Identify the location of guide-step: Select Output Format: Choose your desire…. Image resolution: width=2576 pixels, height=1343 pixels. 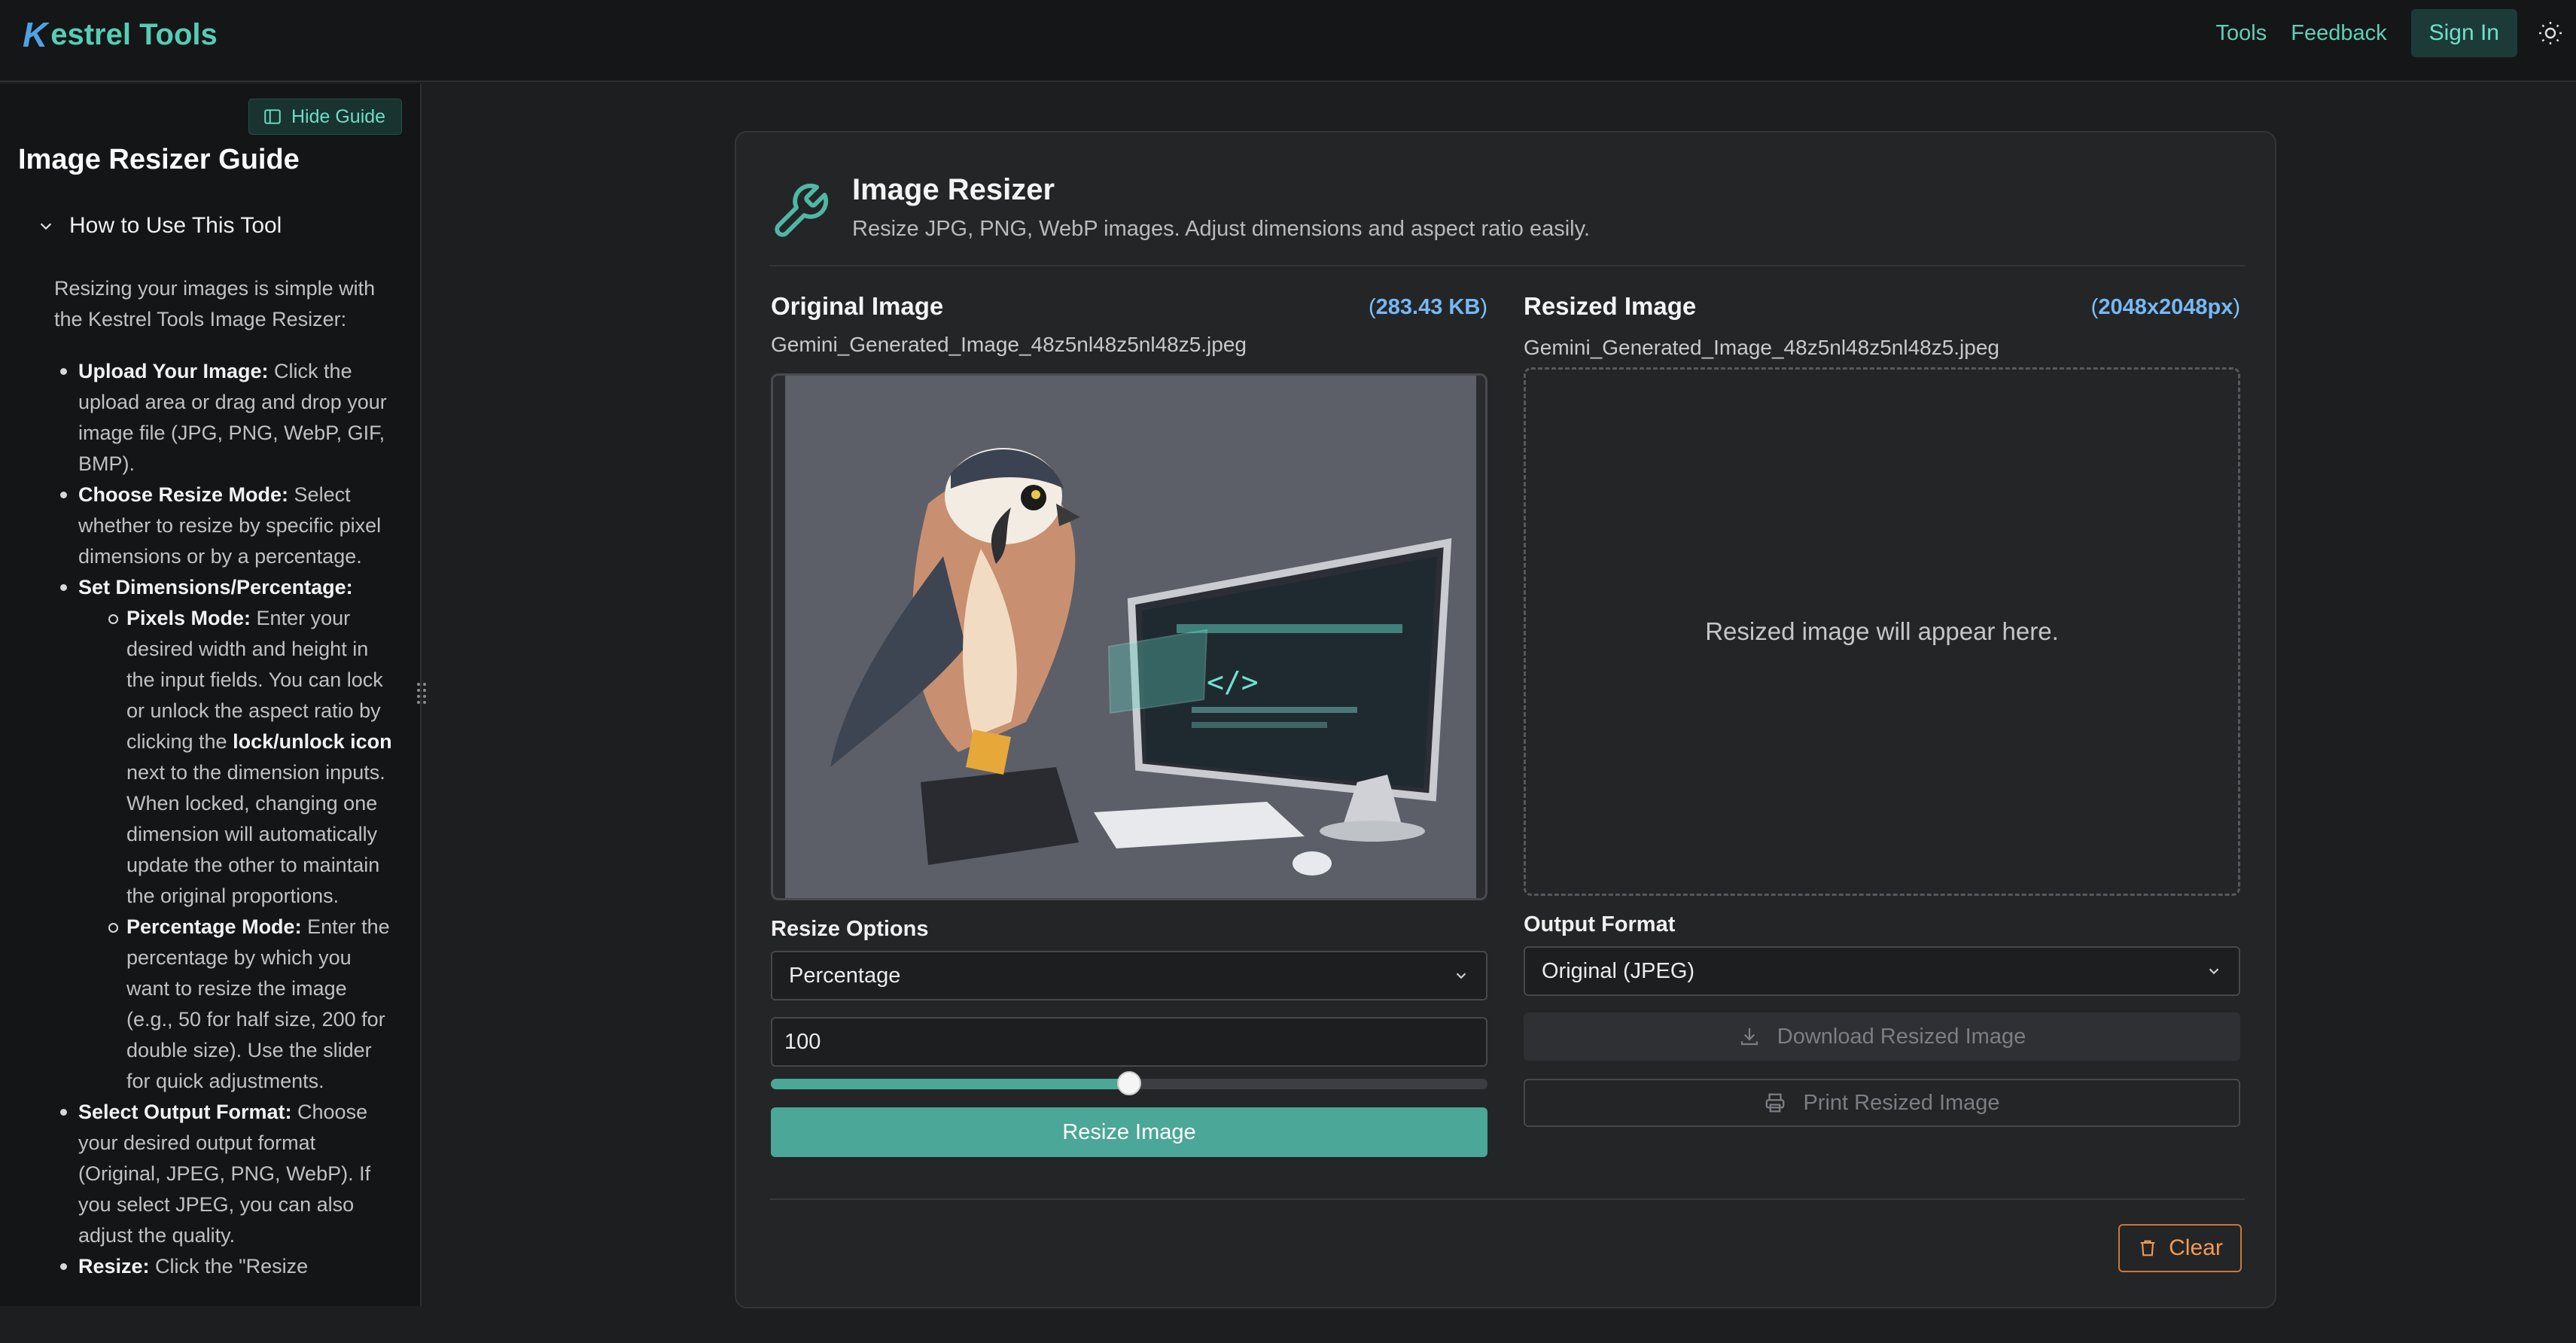
(226, 1174).